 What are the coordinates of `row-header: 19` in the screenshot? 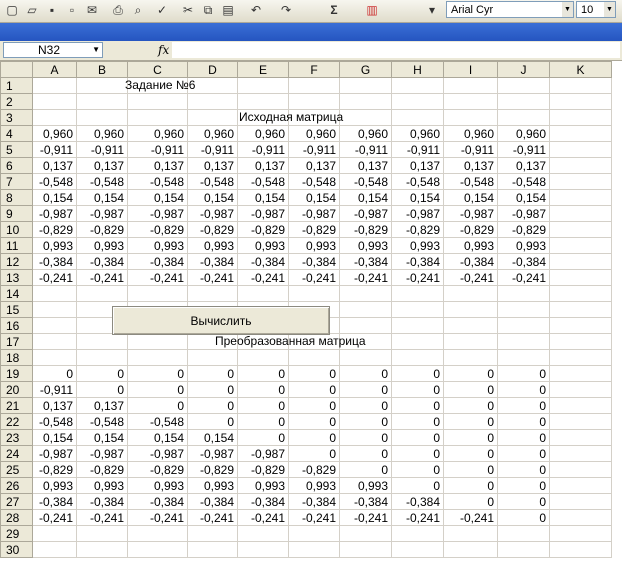 It's located at (16, 373).